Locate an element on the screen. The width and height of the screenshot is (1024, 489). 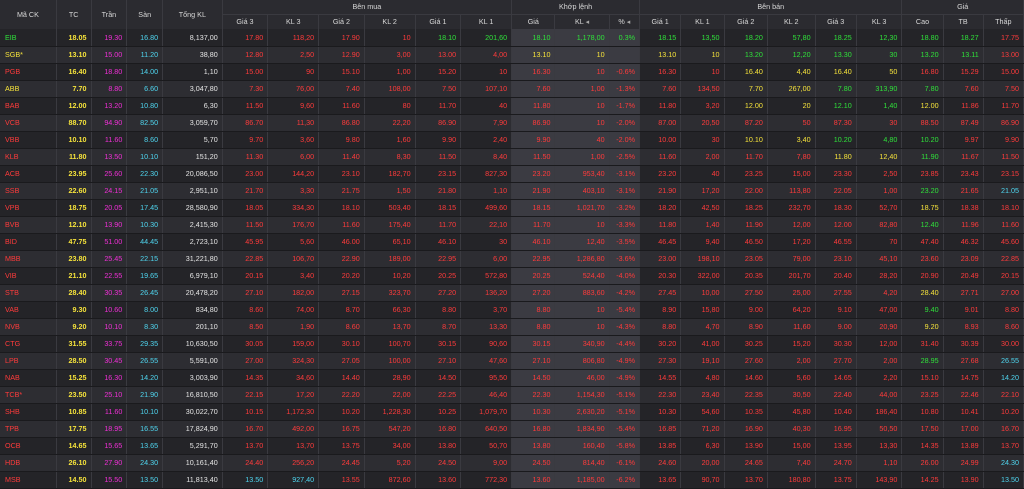
cell-symbol: ABB is located at coordinates (28, 89).